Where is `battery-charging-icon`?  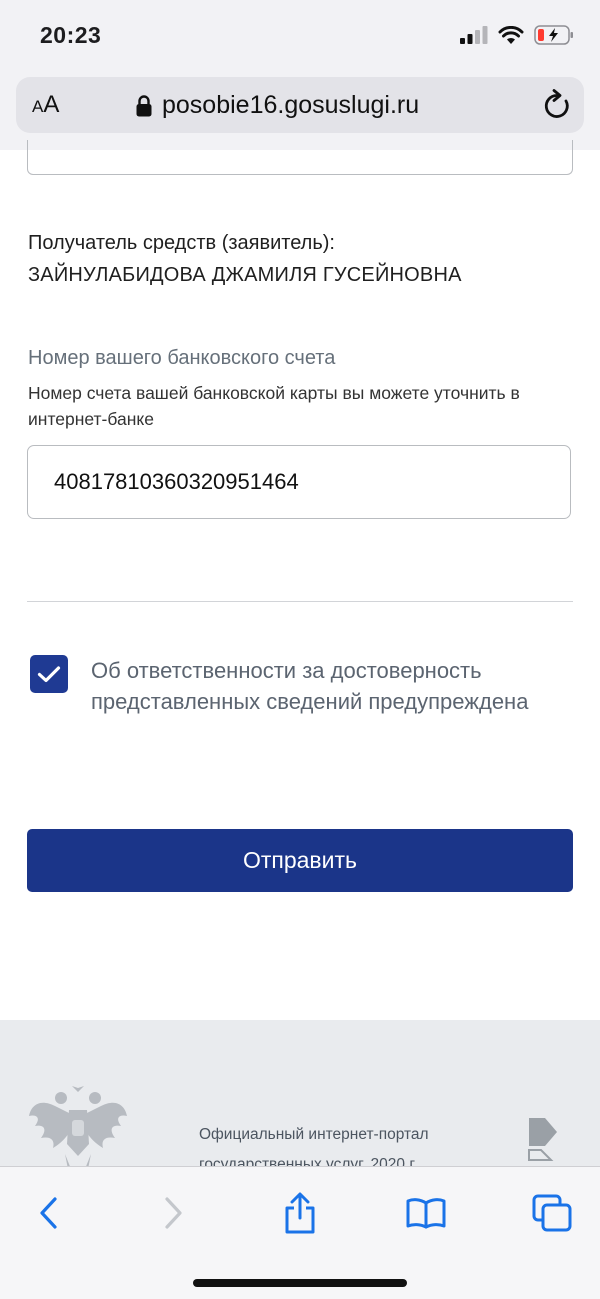 battery-charging-icon is located at coordinates (553, 35).